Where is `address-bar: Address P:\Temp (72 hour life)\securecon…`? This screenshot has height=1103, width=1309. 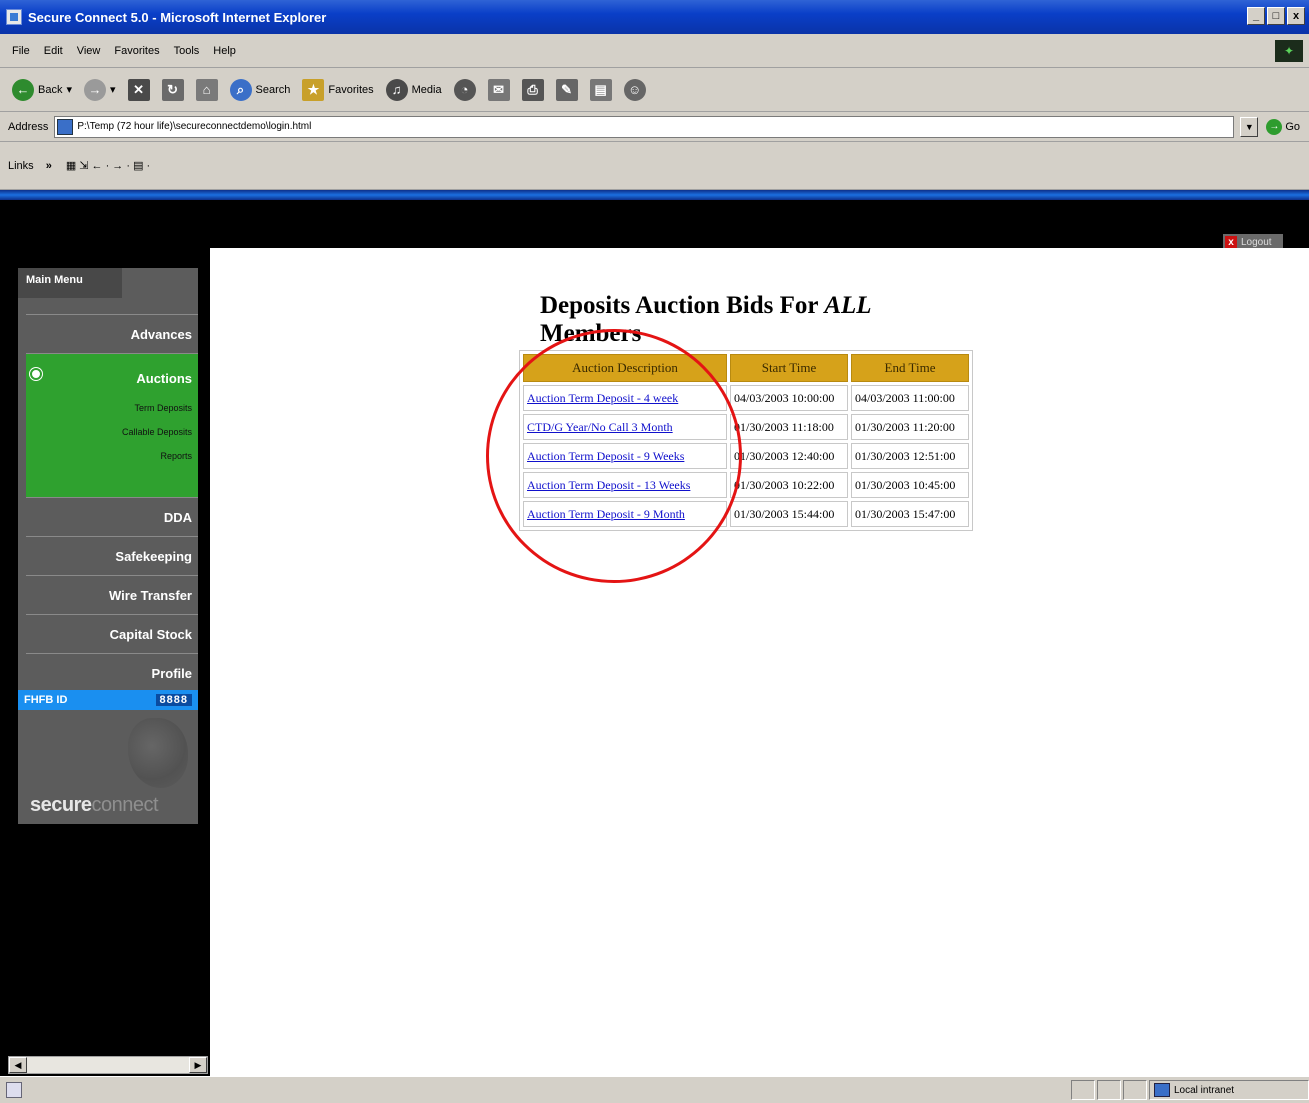
address-bar: Address P:\Temp (72 hour life)\securecon… is located at coordinates (654, 127).